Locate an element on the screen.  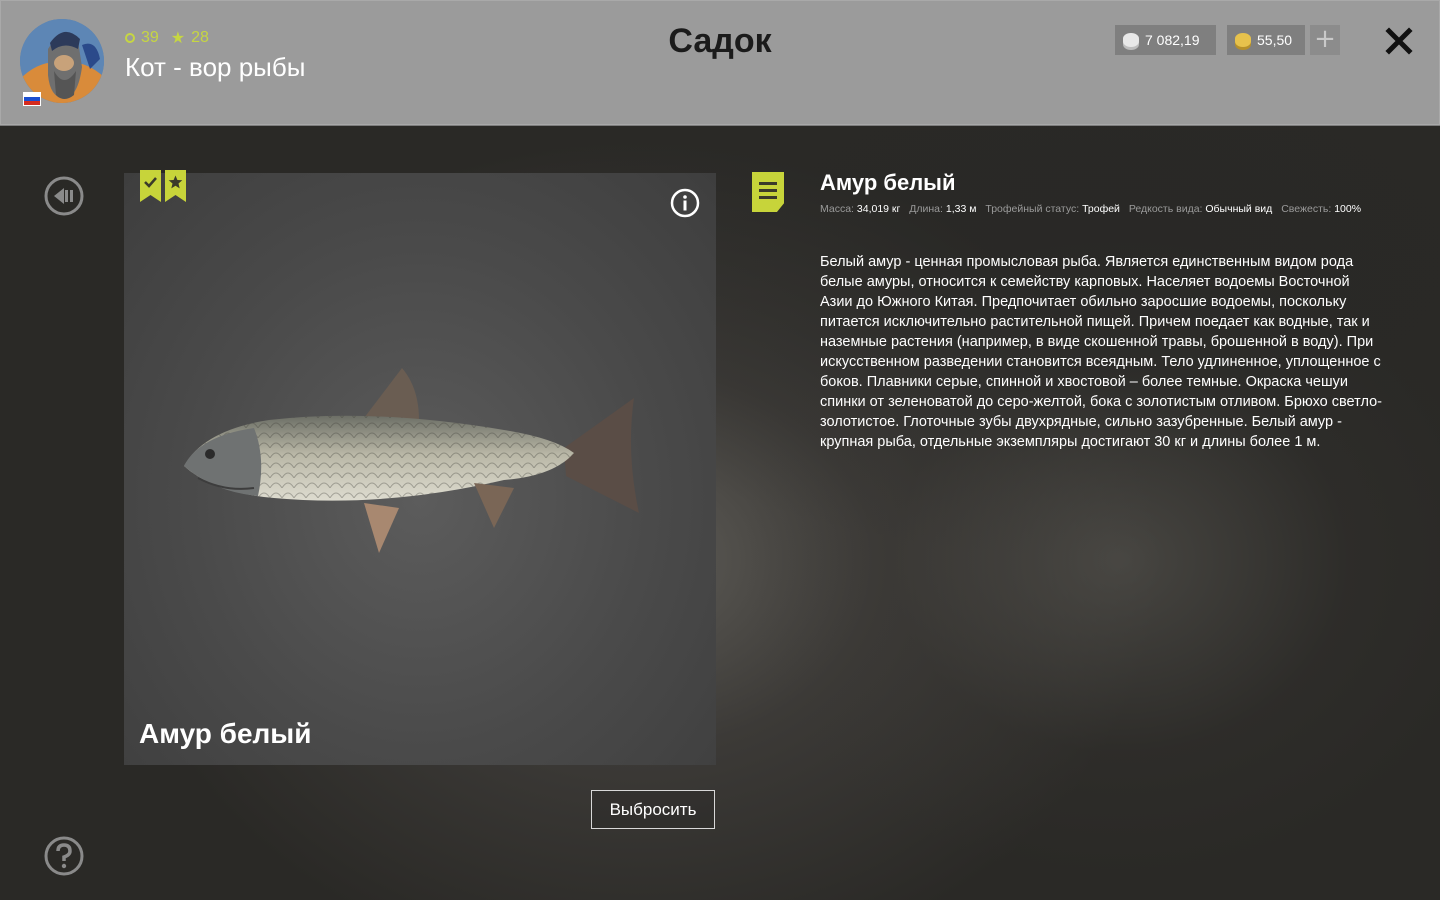
silver-balance: 7 082,19 is located at coordinates (1165, 40).